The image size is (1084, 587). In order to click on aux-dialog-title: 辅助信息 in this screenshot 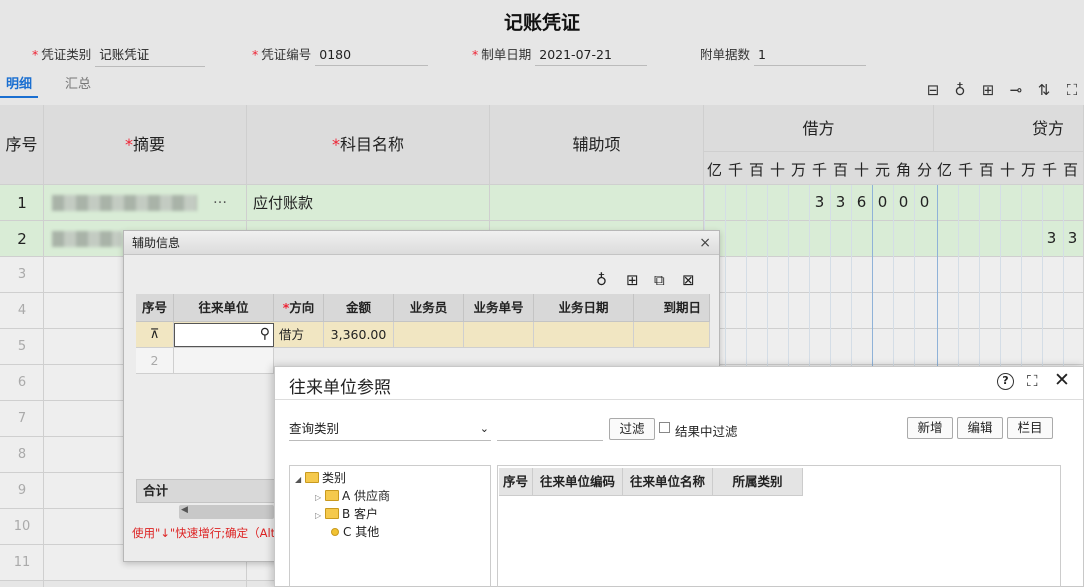, I will do `click(156, 243)`.